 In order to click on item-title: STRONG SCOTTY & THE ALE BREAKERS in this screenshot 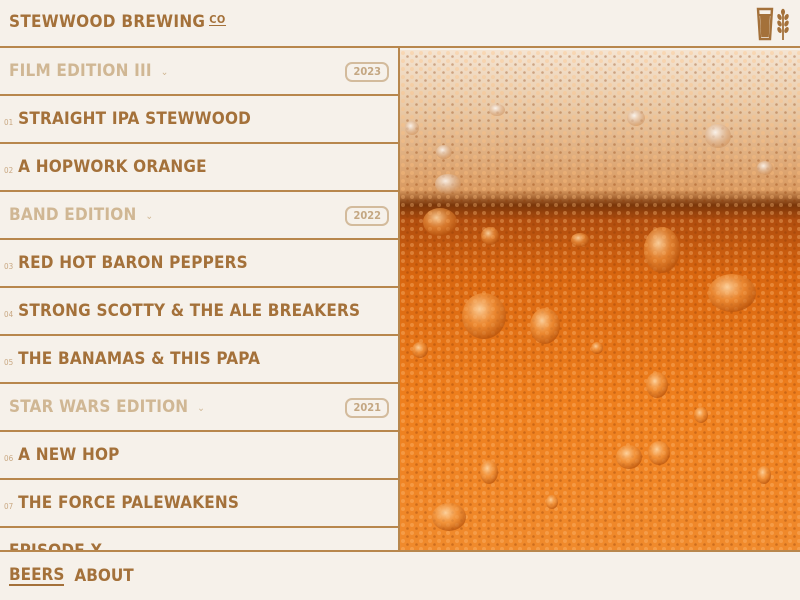, I will do `click(189, 311)`.